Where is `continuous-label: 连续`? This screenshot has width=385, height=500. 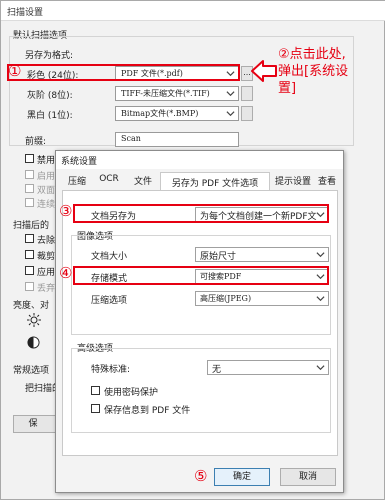
continuous-label: 连续 is located at coordinates (46, 205).